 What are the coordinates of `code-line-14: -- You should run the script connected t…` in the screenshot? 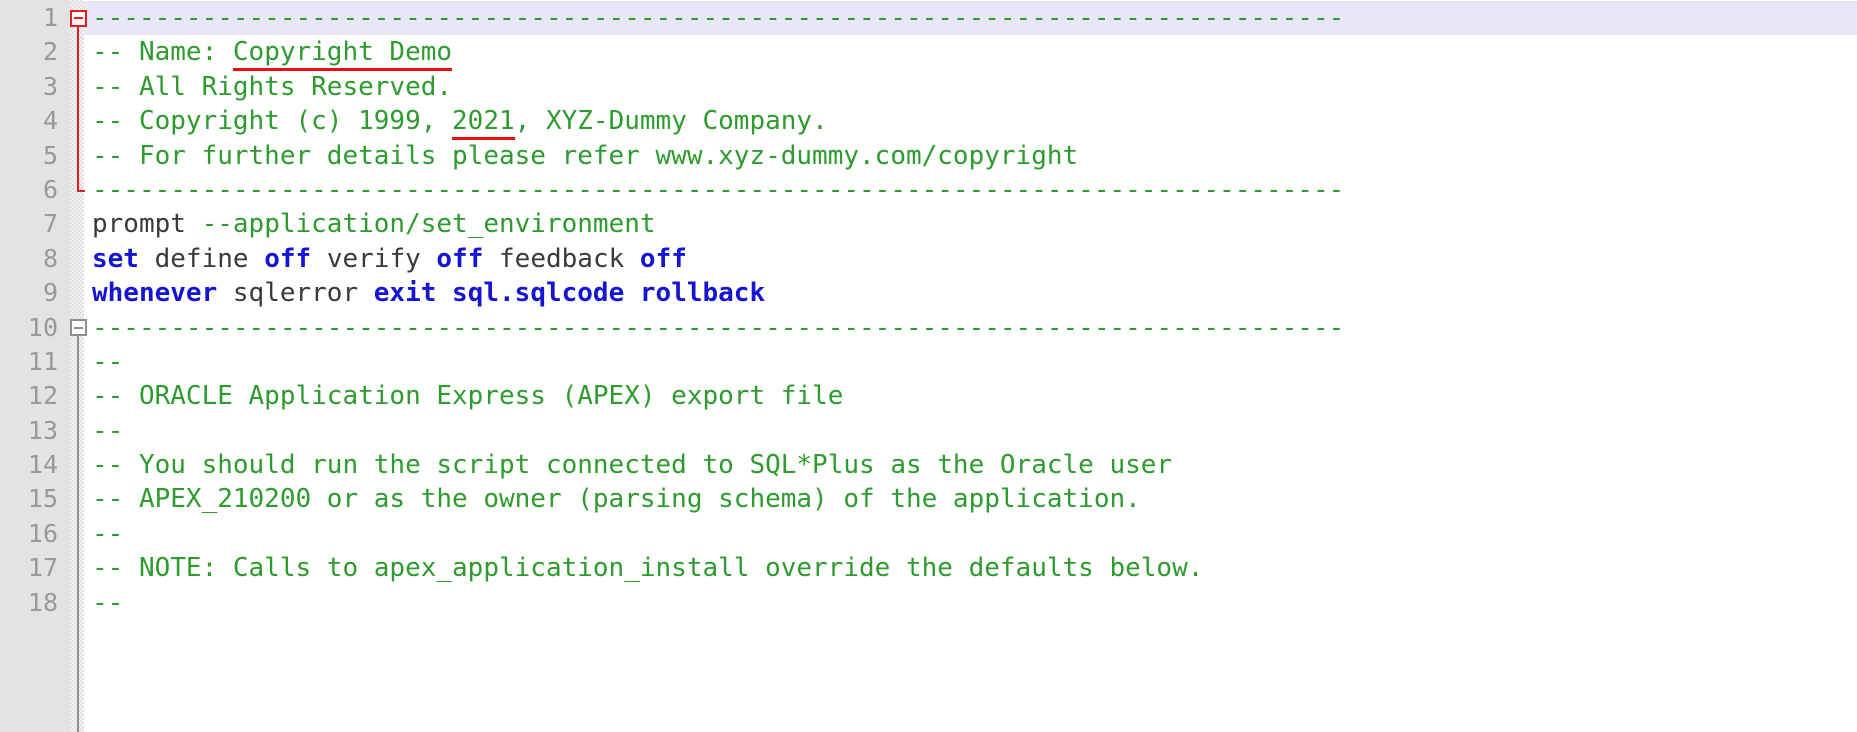 It's located at (970, 465).